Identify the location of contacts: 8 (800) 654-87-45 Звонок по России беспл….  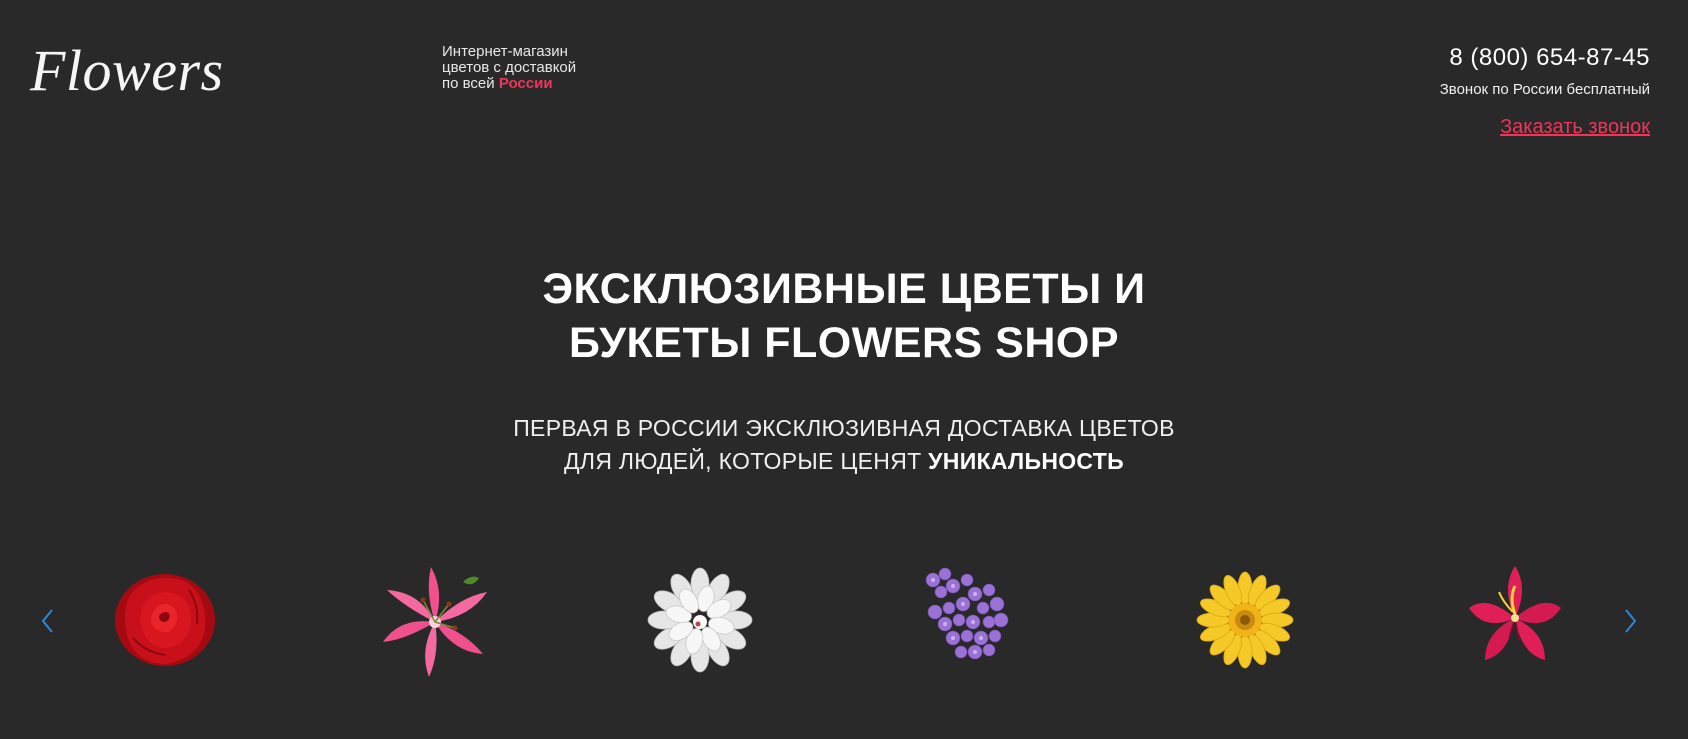
(1545, 91).